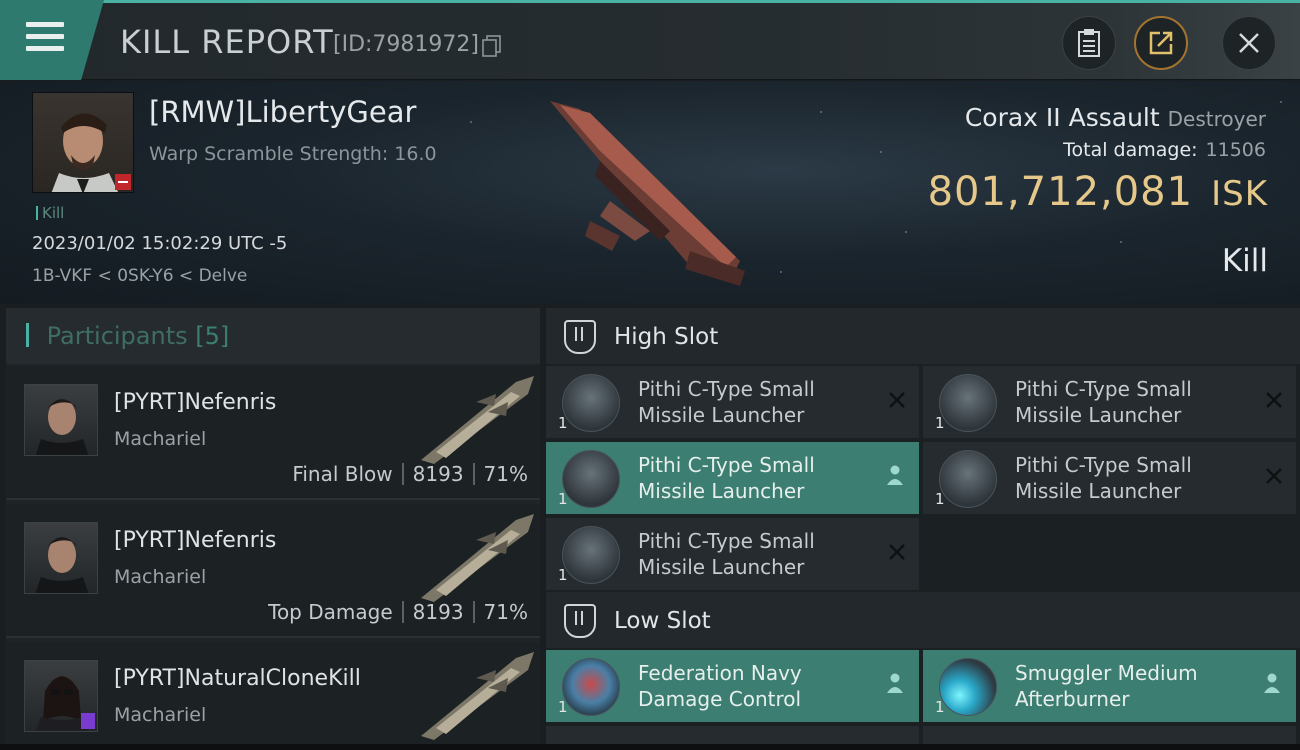 This screenshot has height=750, width=1300. What do you see at coordinates (492, 46) in the screenshot?
I see `copy-icon` at bounding box center [492, 46].